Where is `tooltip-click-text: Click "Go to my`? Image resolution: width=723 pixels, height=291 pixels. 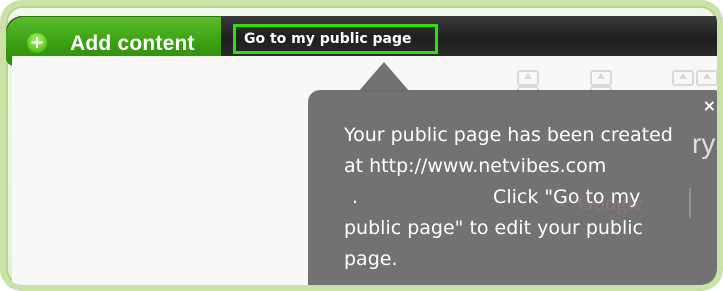 tooltip-click-text: Click "Go to my is located at coordinates (567, 197).